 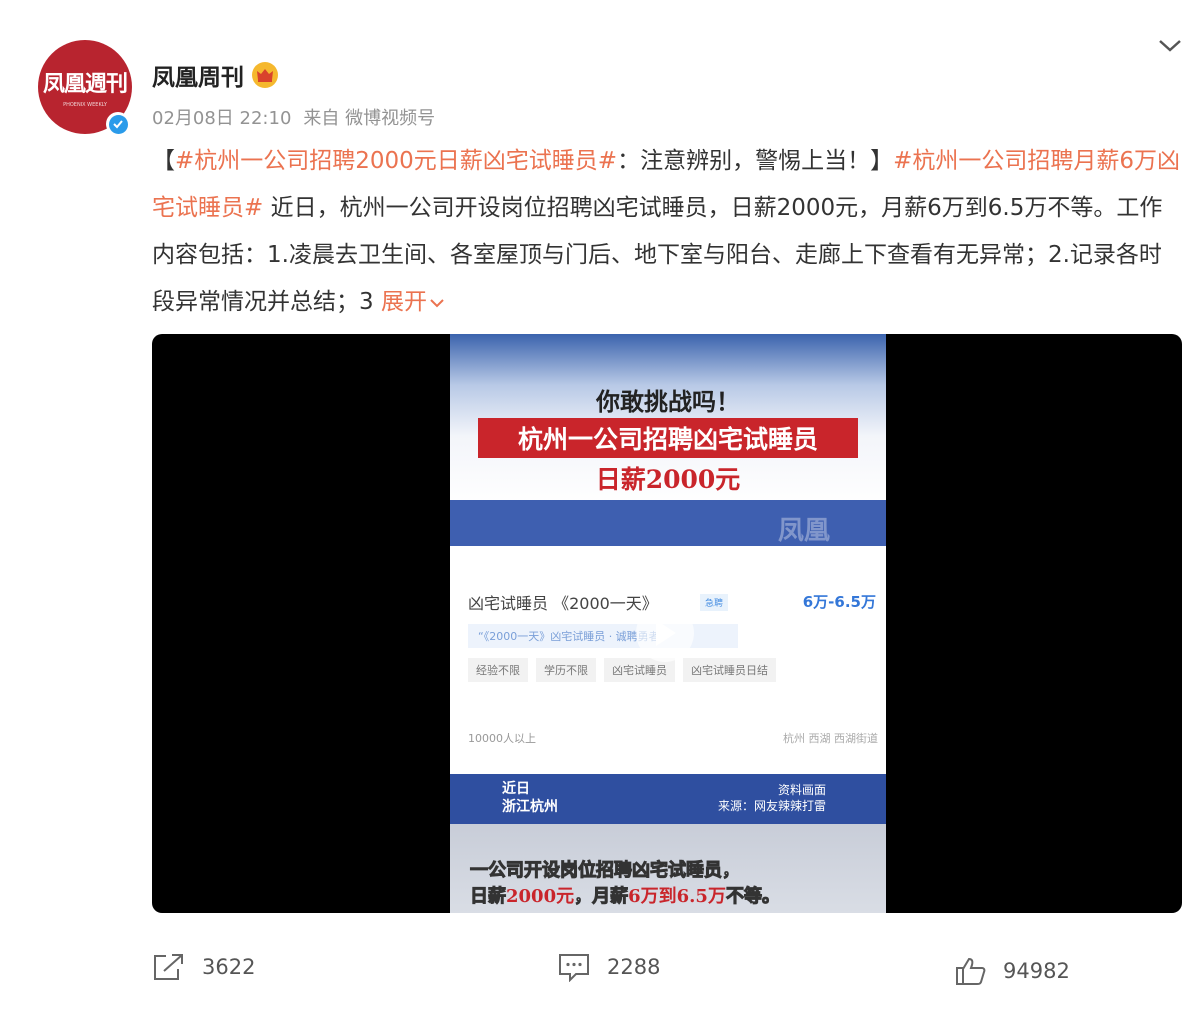 What do you see at coordinates (755, 161) in the screenshot?
I see `post-text-part-2: ：注意辨别，警惕上当！】` at bounding box center [755, 161].